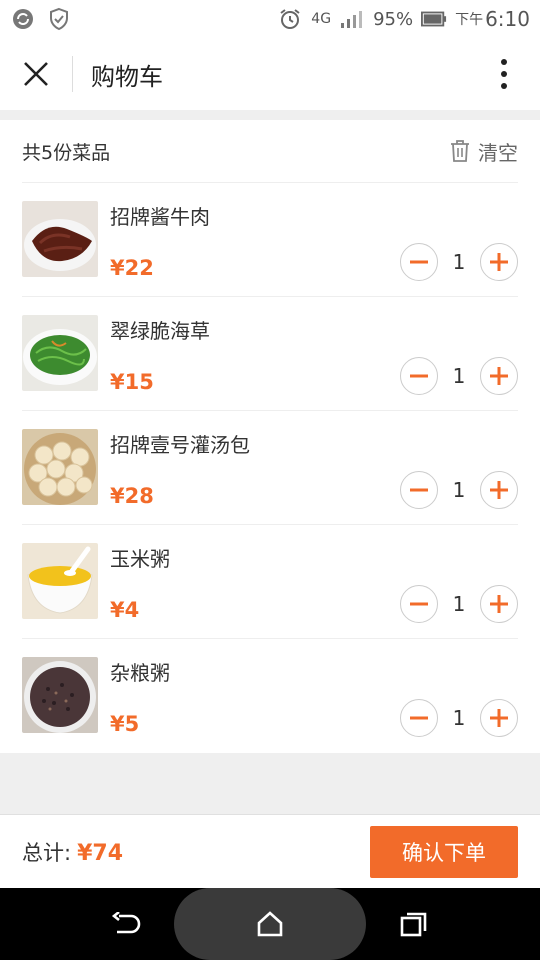  I want to click on recent-apps-icon, so click(413, 924).